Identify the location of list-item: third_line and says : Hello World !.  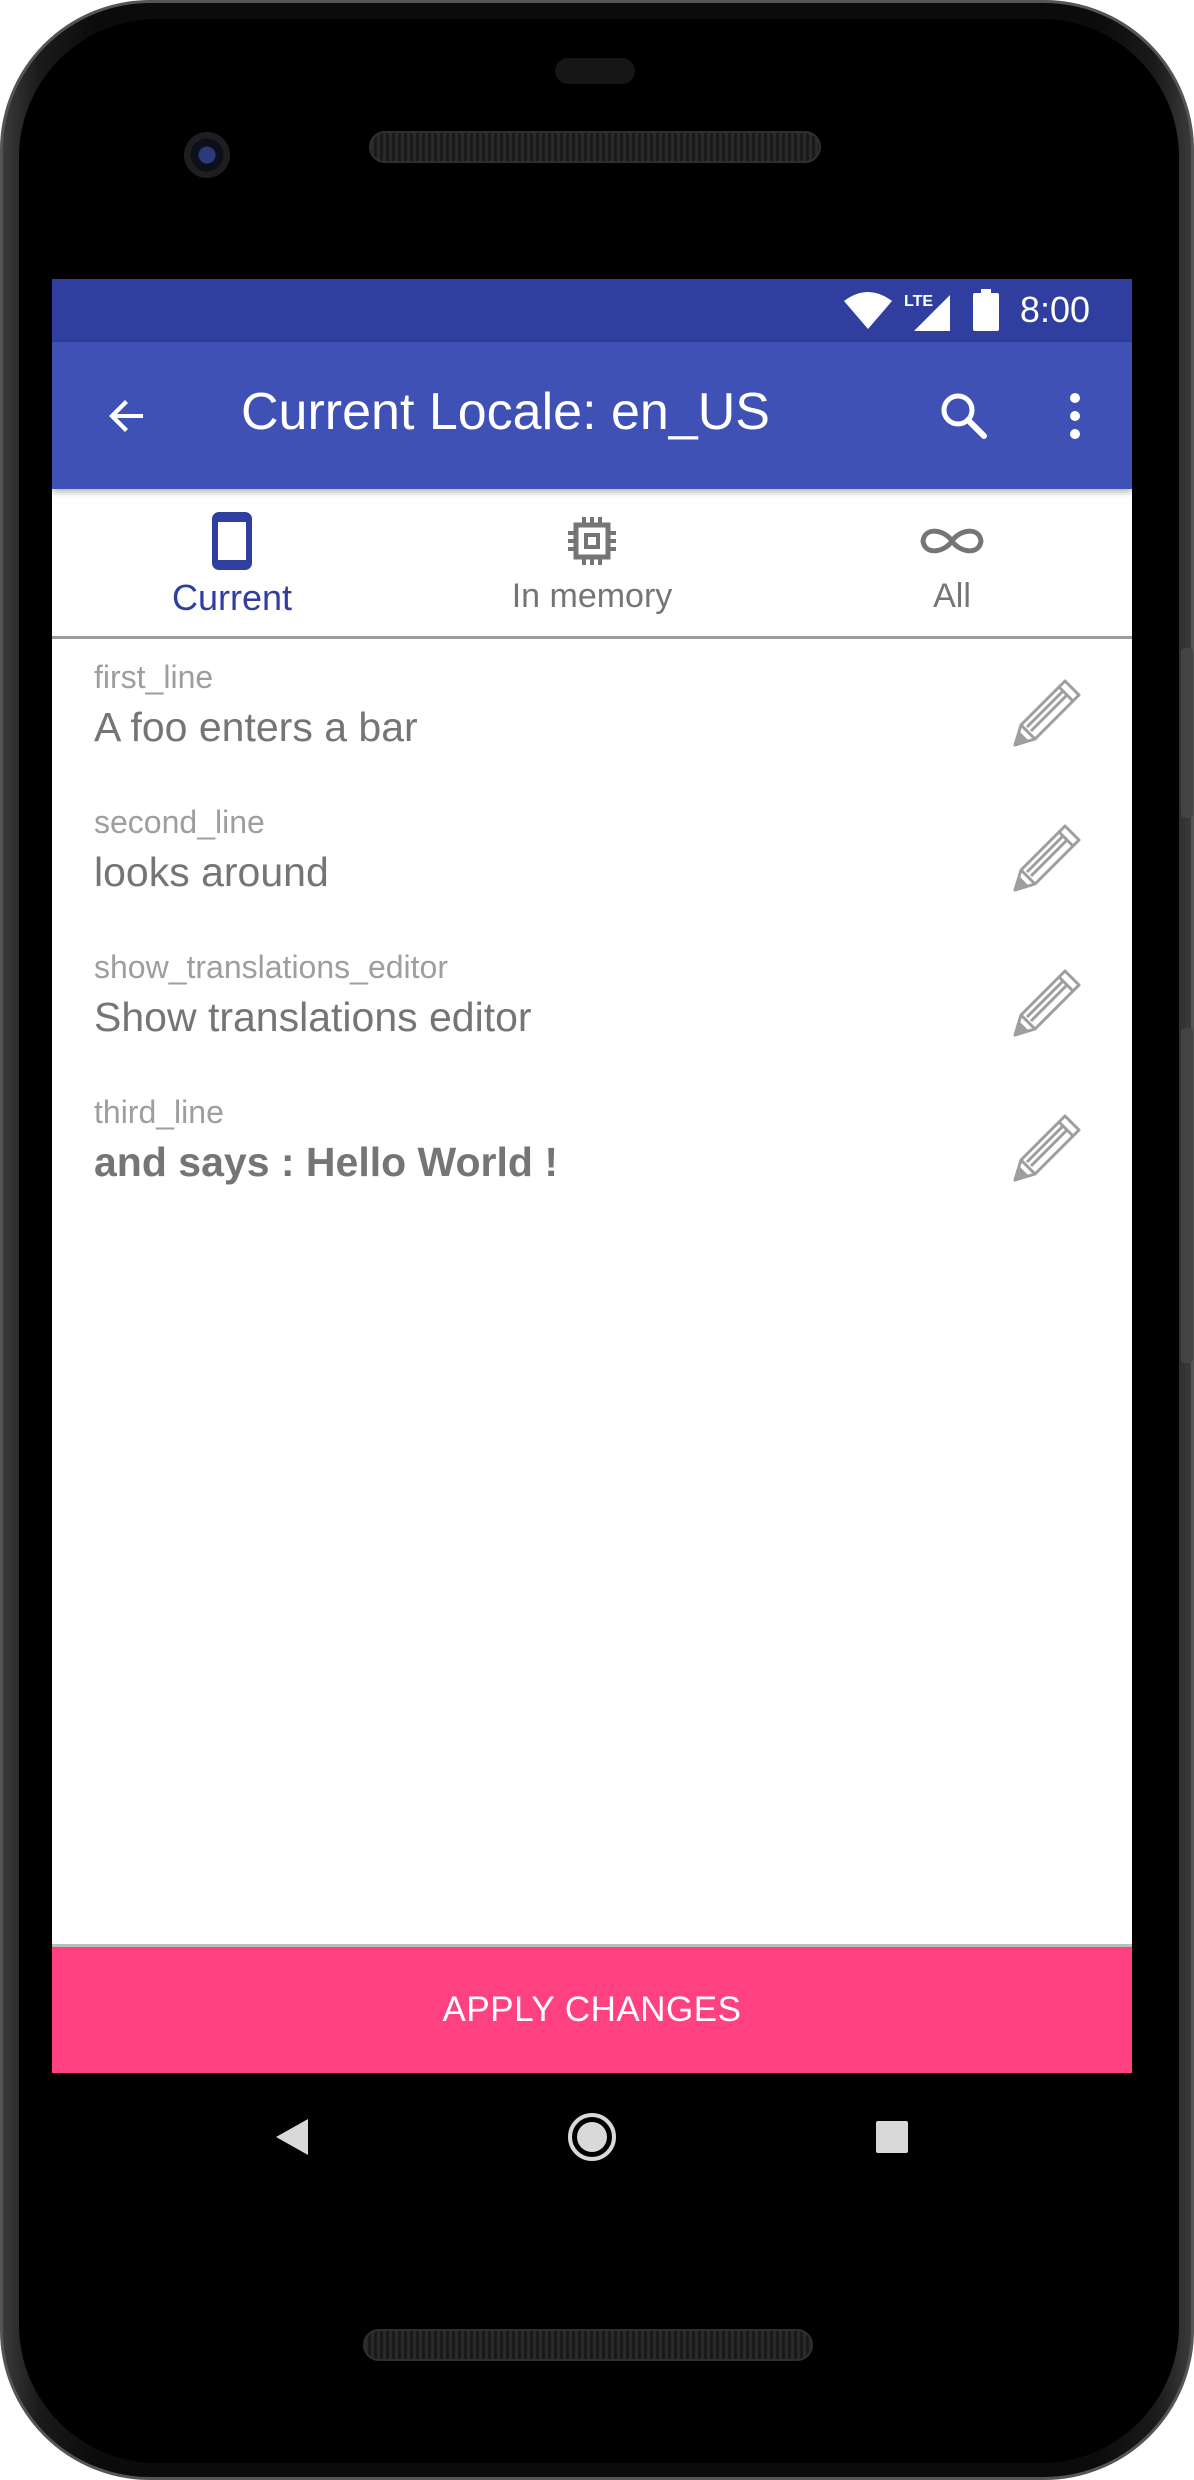
(592, 1146).